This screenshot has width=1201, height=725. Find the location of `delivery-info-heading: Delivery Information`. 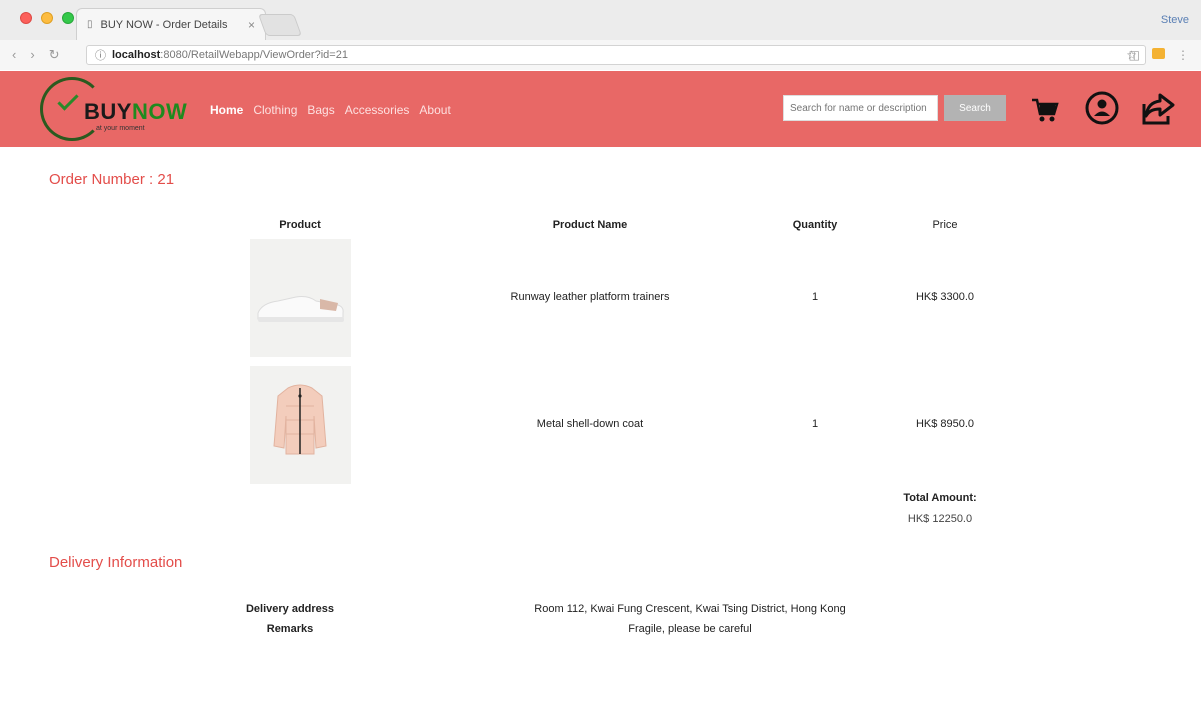

delivery-info-heading: Delivery Information is located at coordinates (116, 562).